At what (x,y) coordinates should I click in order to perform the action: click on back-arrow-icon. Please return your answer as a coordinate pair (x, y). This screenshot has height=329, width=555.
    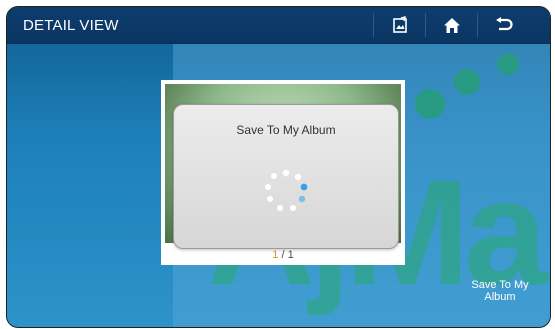
    Looking at the image, I should click on (504, 24).